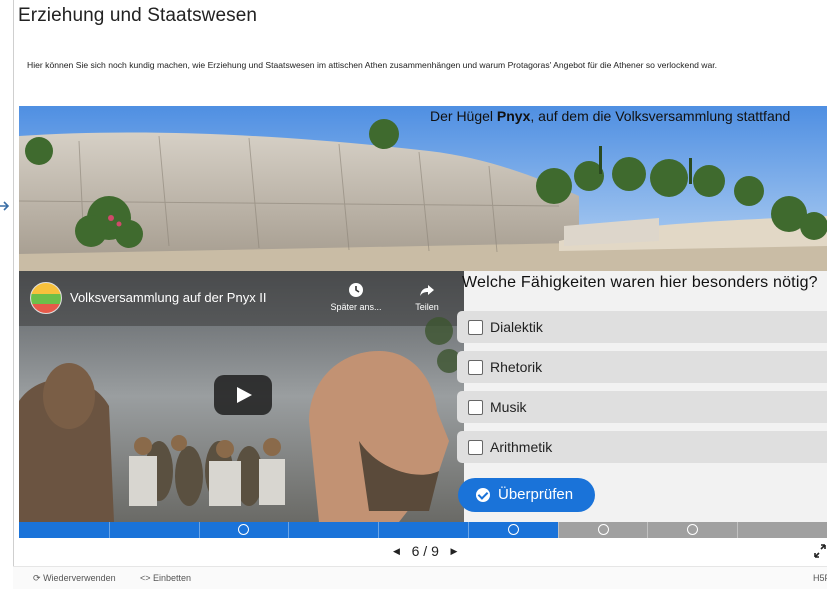 Image resolution: width=827 pixels, height=589 pixels. Describe the element at coordinates (37, 578) in the screenshot. I see `reuse-icon: ⟳` at that location.